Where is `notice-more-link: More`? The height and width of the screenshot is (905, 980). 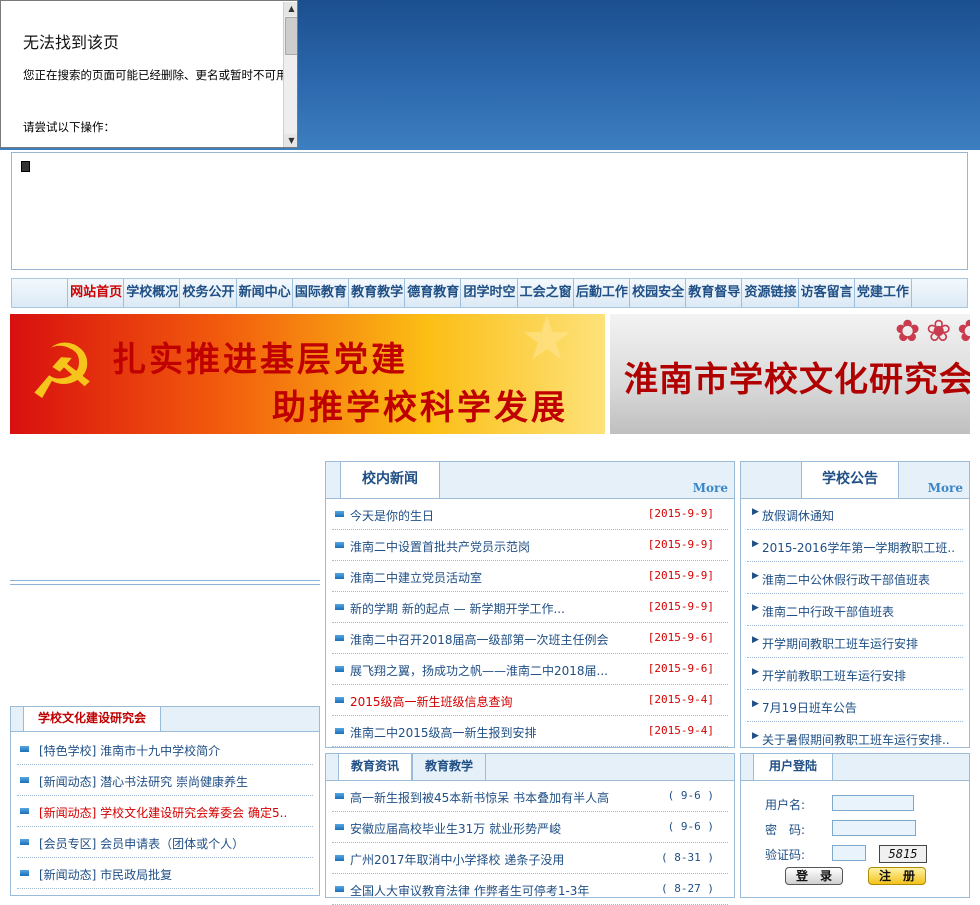
notice-more-link: More is located at coordinates (945, 488).